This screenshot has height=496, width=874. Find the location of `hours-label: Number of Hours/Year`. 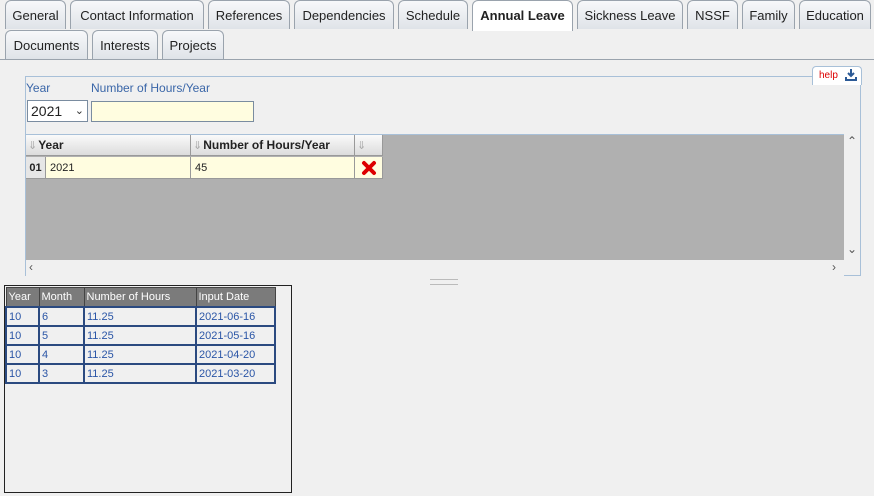

hours-label: Number of Hours/Year is located at coordinates (150, 88).